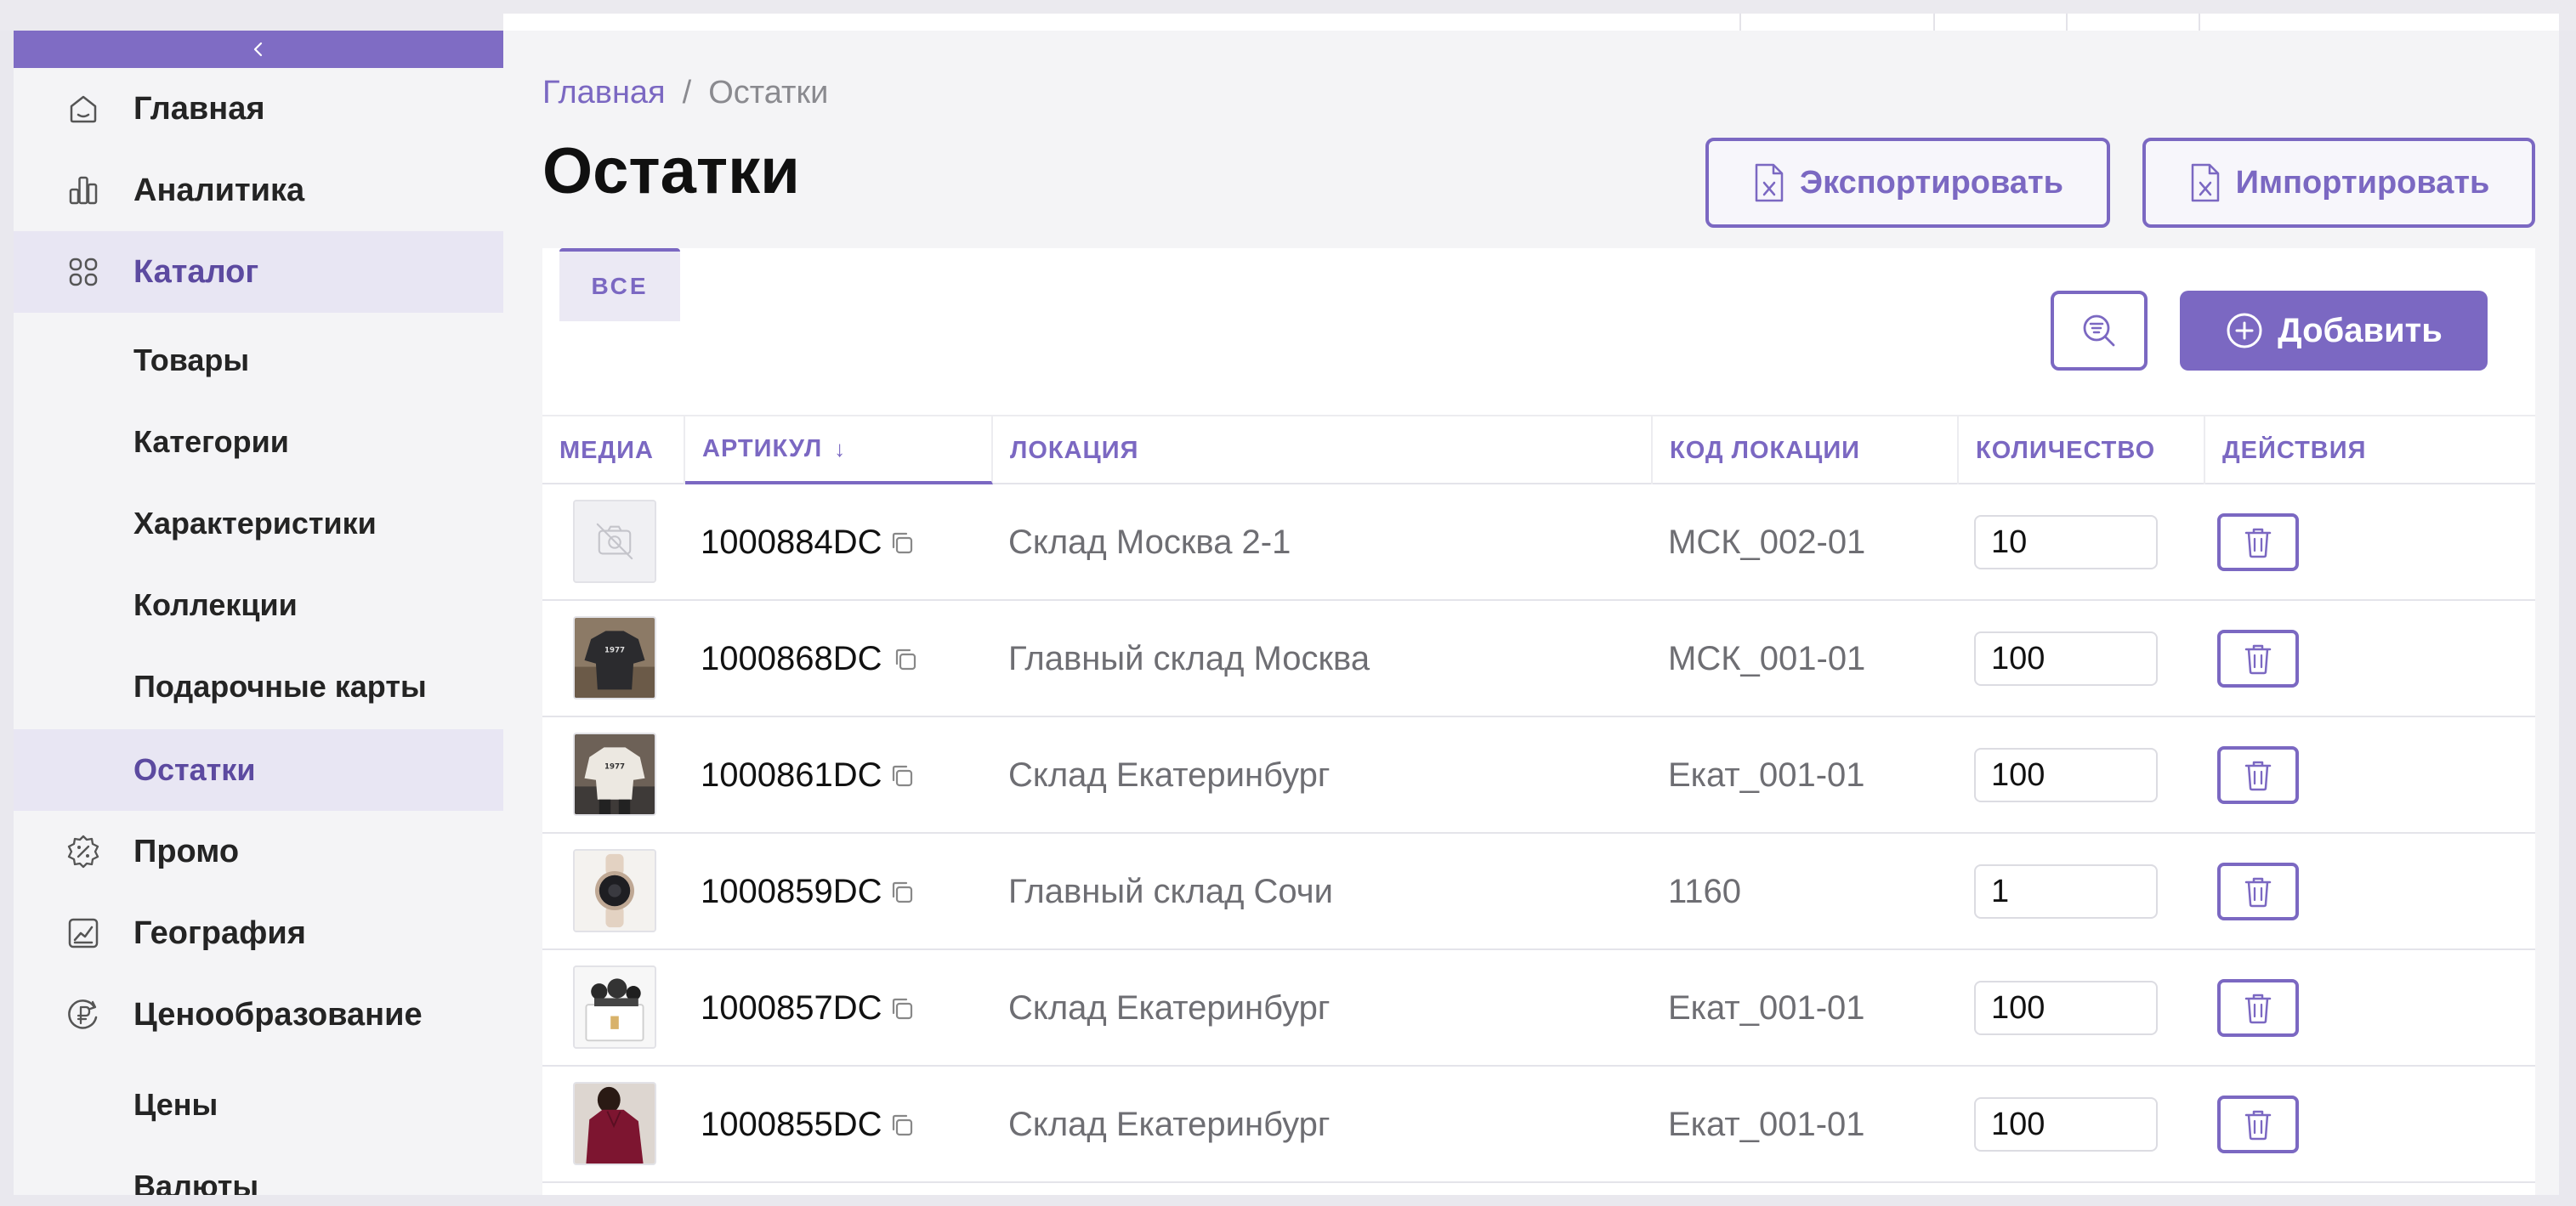 The width and height of the screenshot is (2576, 1206). Describe the element at coordinates (792, 1124) in the screenshot. I see `sku-text: 1000855DC` at that location.